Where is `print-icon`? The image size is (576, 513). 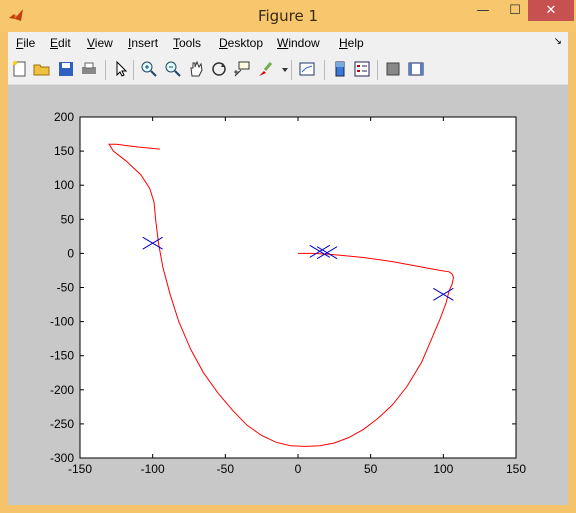 print-icon is located at coordinates (89, 69).